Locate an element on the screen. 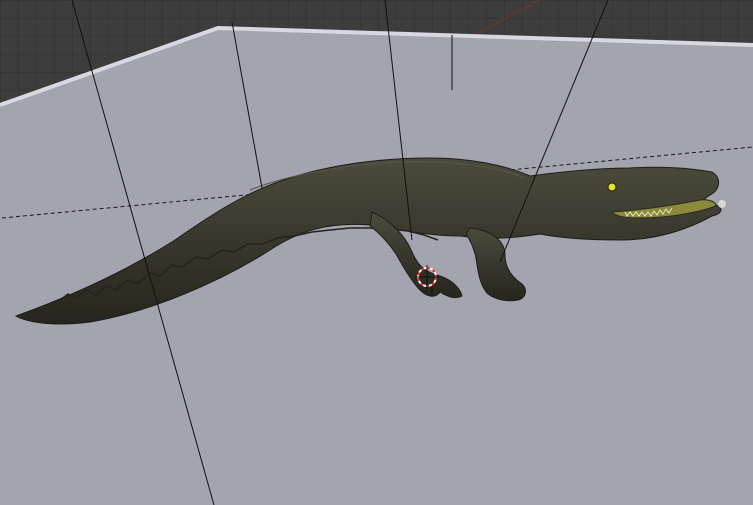 The height and width of the screenshot is (505, 753). crocodile-eye is located at coordinates (612, 187).